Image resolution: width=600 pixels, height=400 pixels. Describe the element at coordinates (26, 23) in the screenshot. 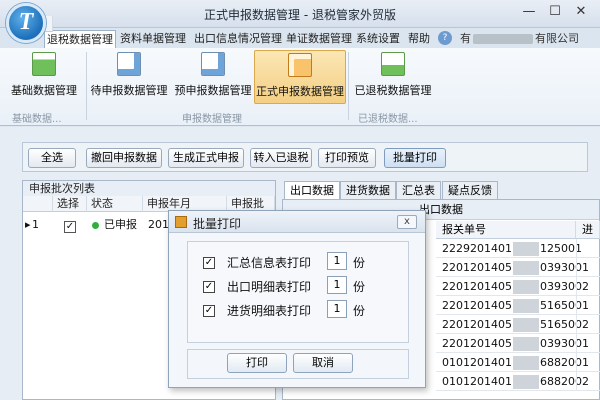

I see `app-logo-icon: T` at that location.